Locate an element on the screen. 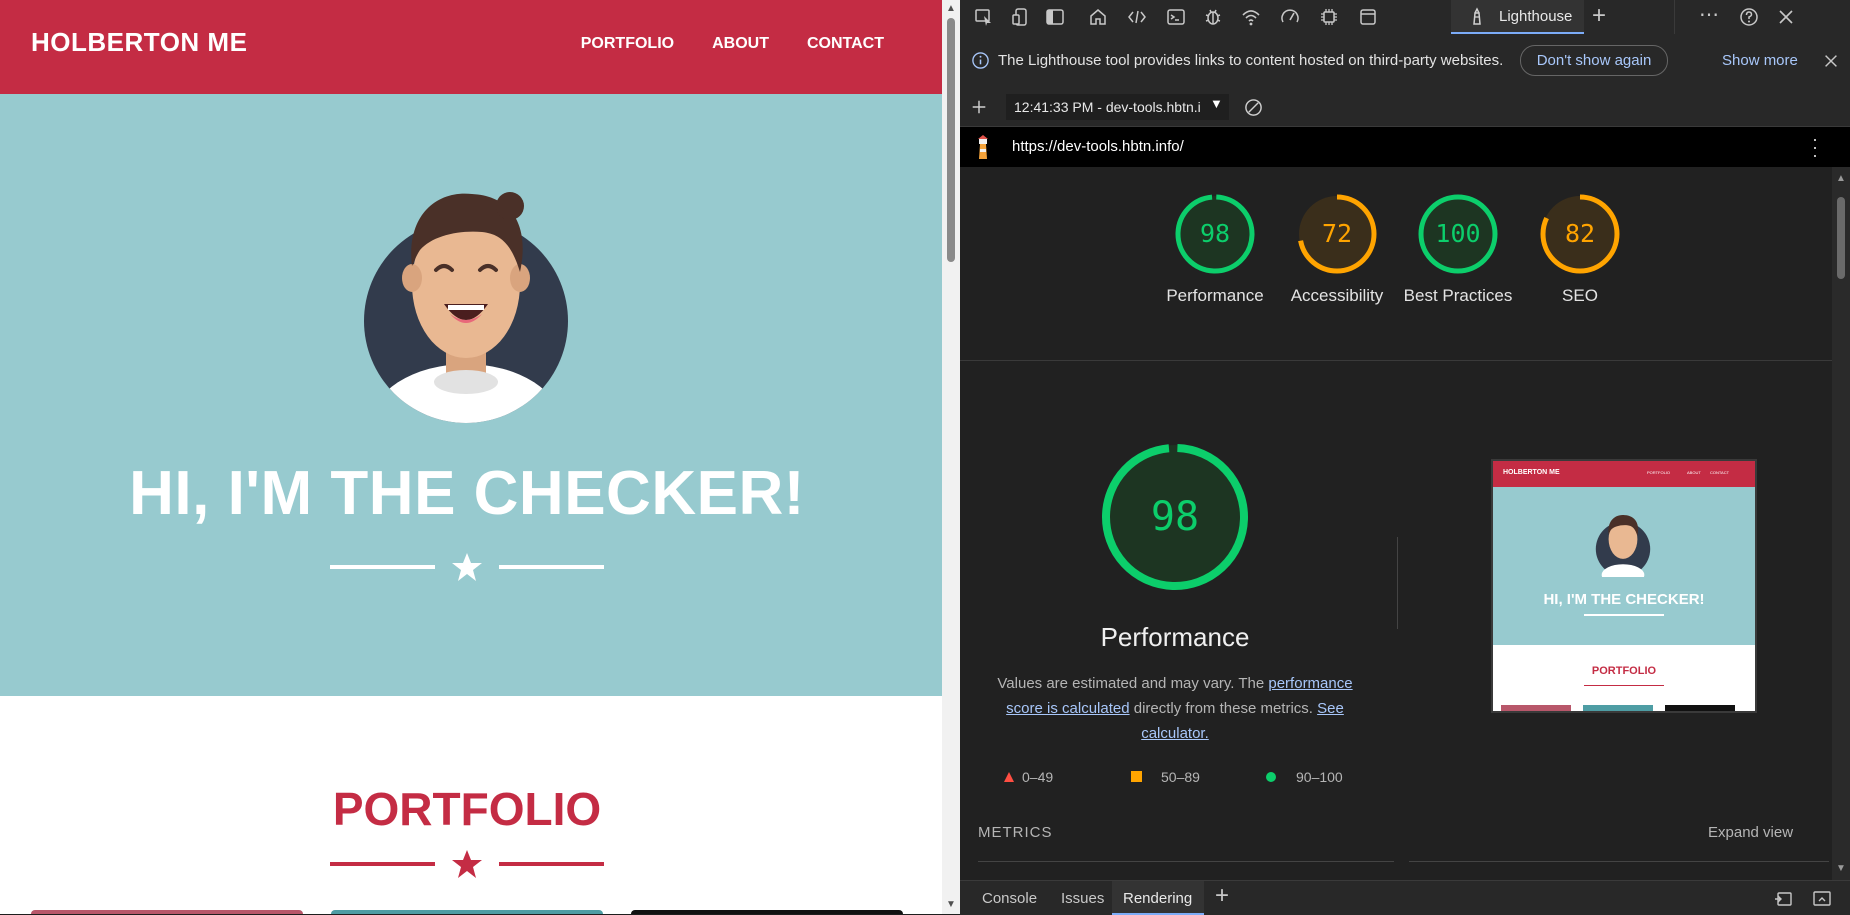 The width and height of the screenshot is (1850, 915). thumb-hero-title: HI, I'M THE CHECKER! is located at coordinates (1624, 599).